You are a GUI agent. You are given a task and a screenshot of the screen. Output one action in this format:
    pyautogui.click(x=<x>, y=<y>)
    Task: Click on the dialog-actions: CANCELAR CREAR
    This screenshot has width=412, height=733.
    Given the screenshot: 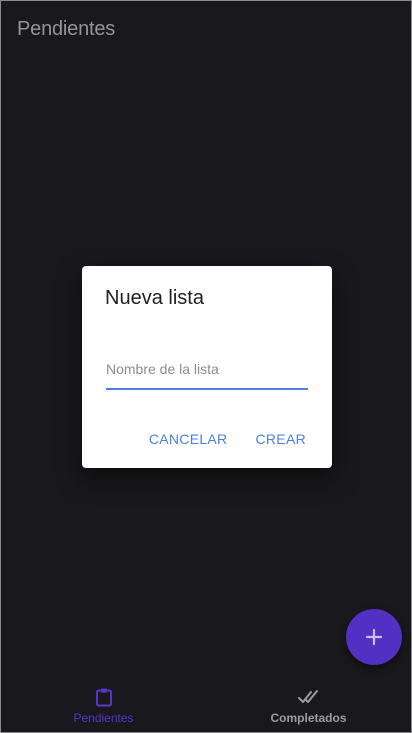 What is the action you would take?
    pyautogui.click(x=227, y=439)
    